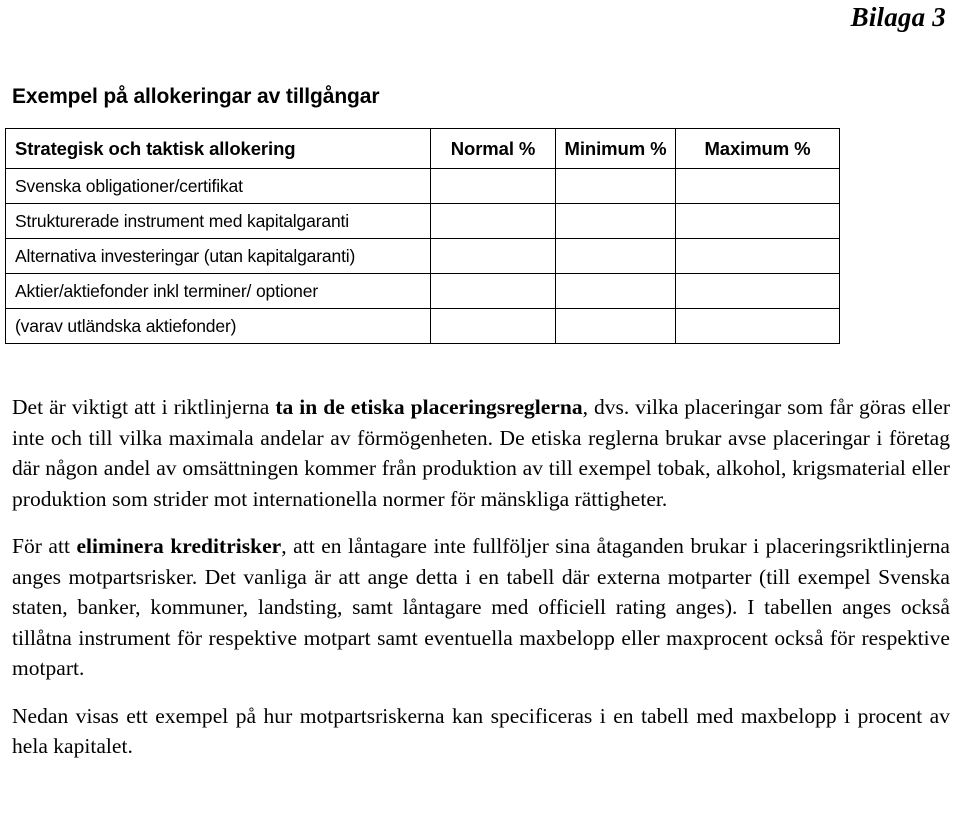 The image size is (960, 839). I want to click on paragraph-1-text-before-emphasis: Det är viktigt att i riktlinjerna, so click(144, 407).